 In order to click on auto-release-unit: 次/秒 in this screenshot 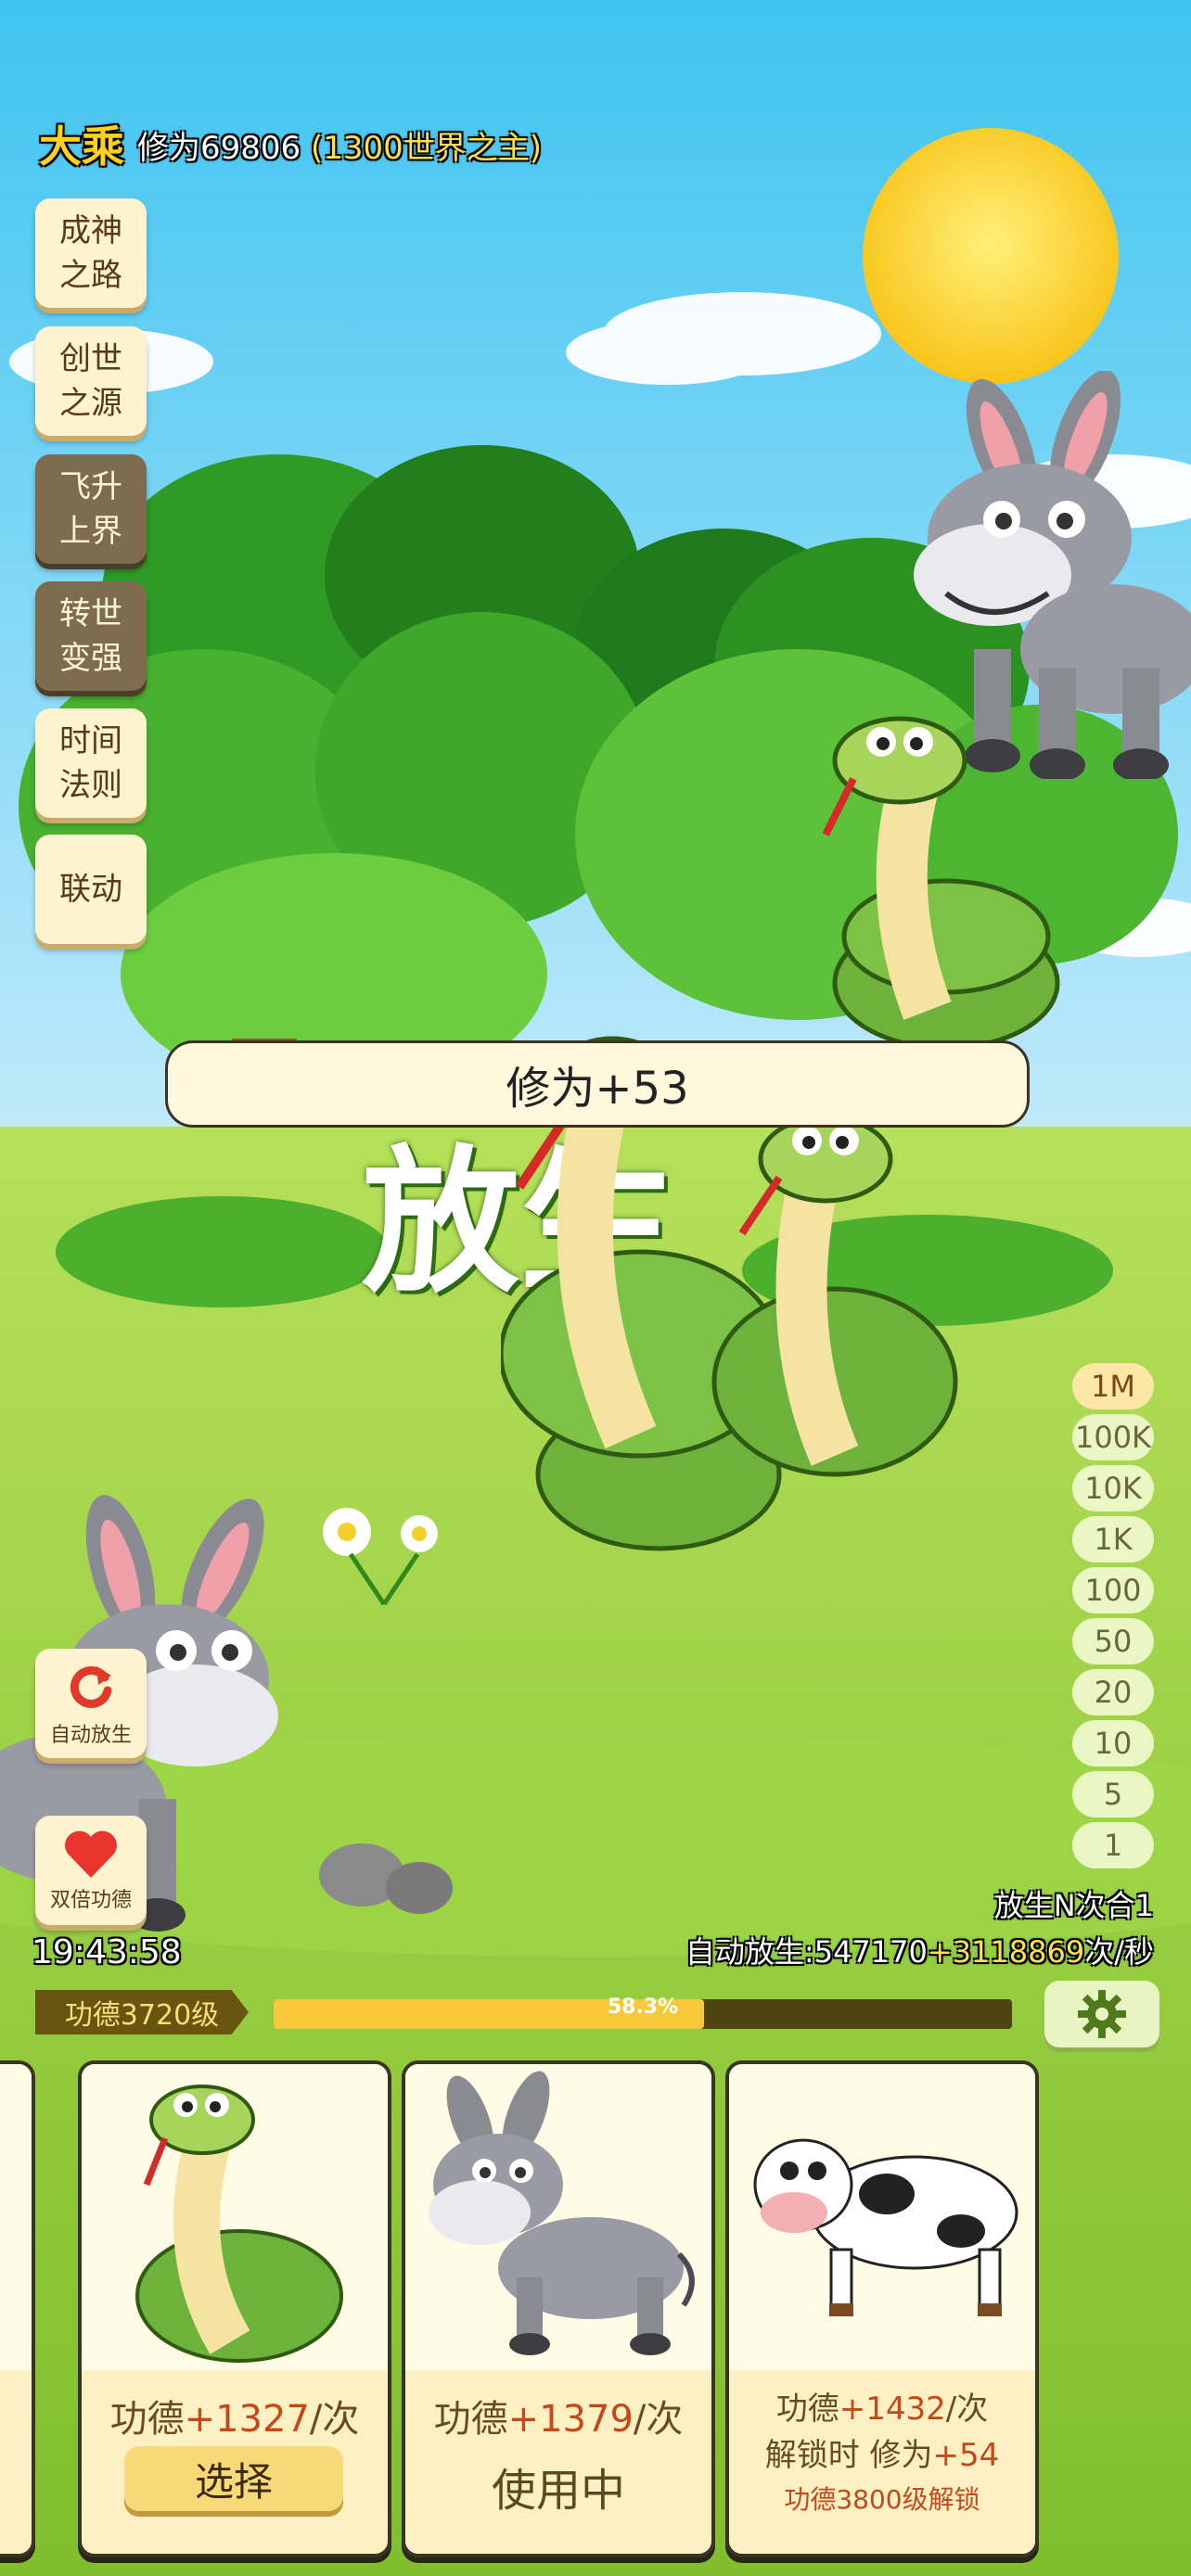, I will do `click(1119, 1952)`.